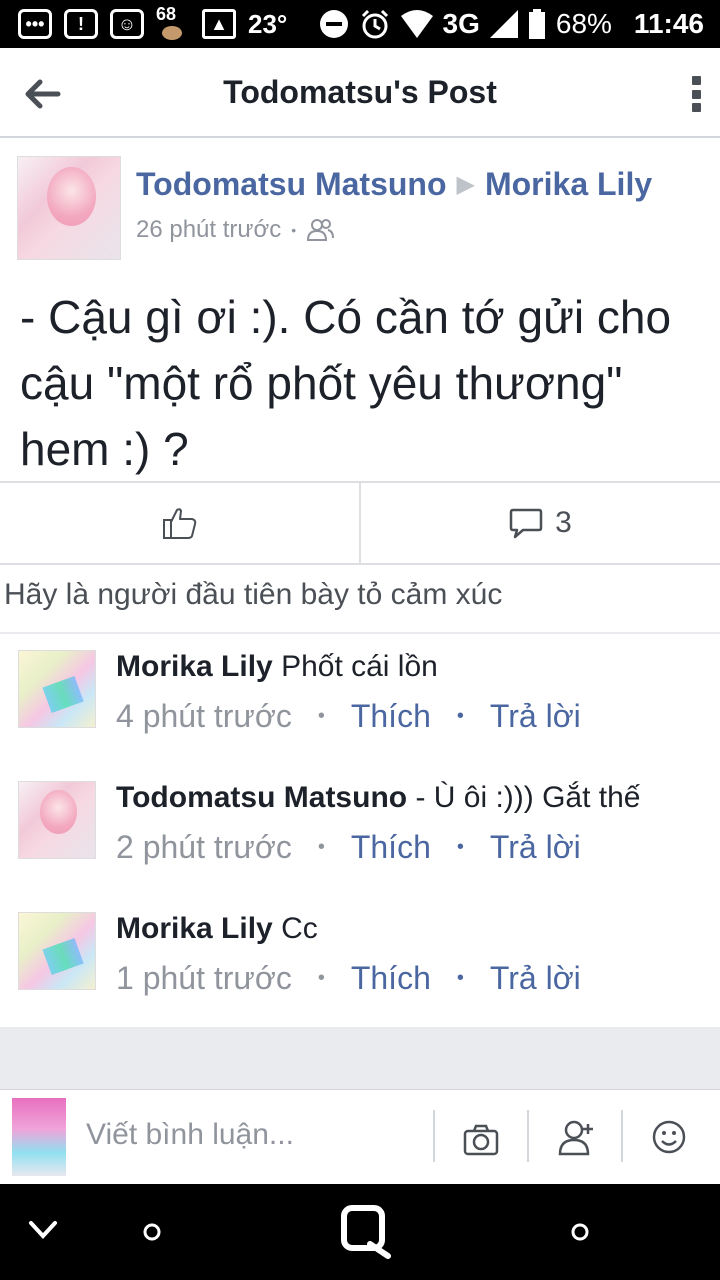 The height and width of the screenshot is (1280, 720). Describe the element at coordinates (359, 666) in the screenshot. I see `comment-body: Phốt cái lồn` at that location.